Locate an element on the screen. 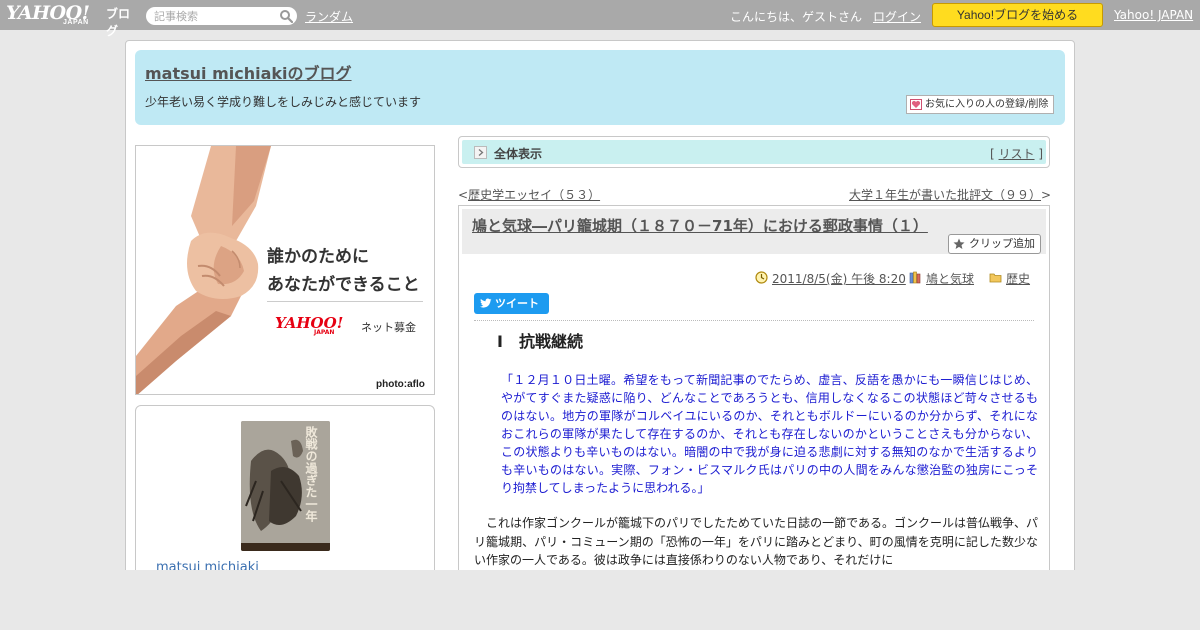 The height and width of the screenshot is (630, 1200). next-article-nav: 大学１年生が書いた批評文（９９）> is located at coordinates (950, 194).